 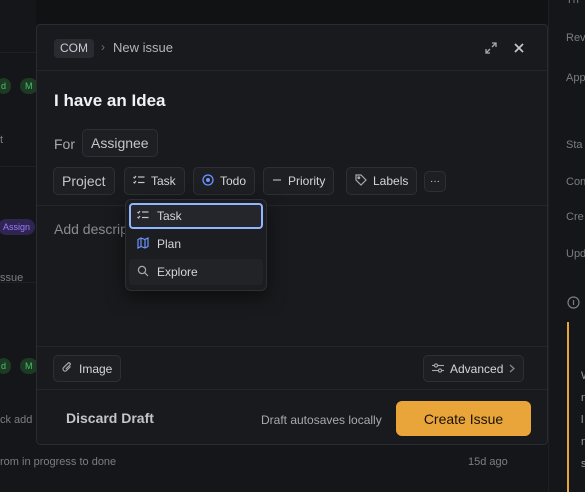 I want to click on more-icon: ···, so click(x=435, y=181).